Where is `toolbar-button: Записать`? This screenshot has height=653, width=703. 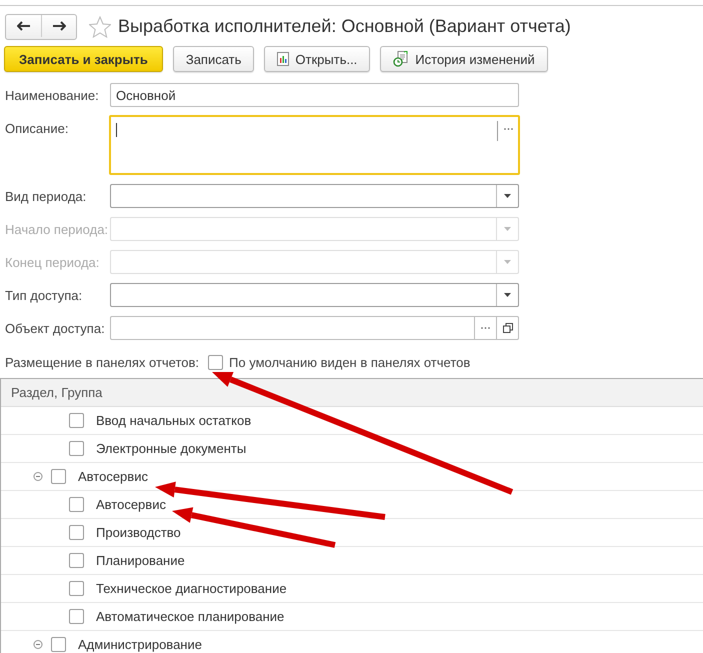 toolbar-button: Записать is located at coordinates (213, 59).